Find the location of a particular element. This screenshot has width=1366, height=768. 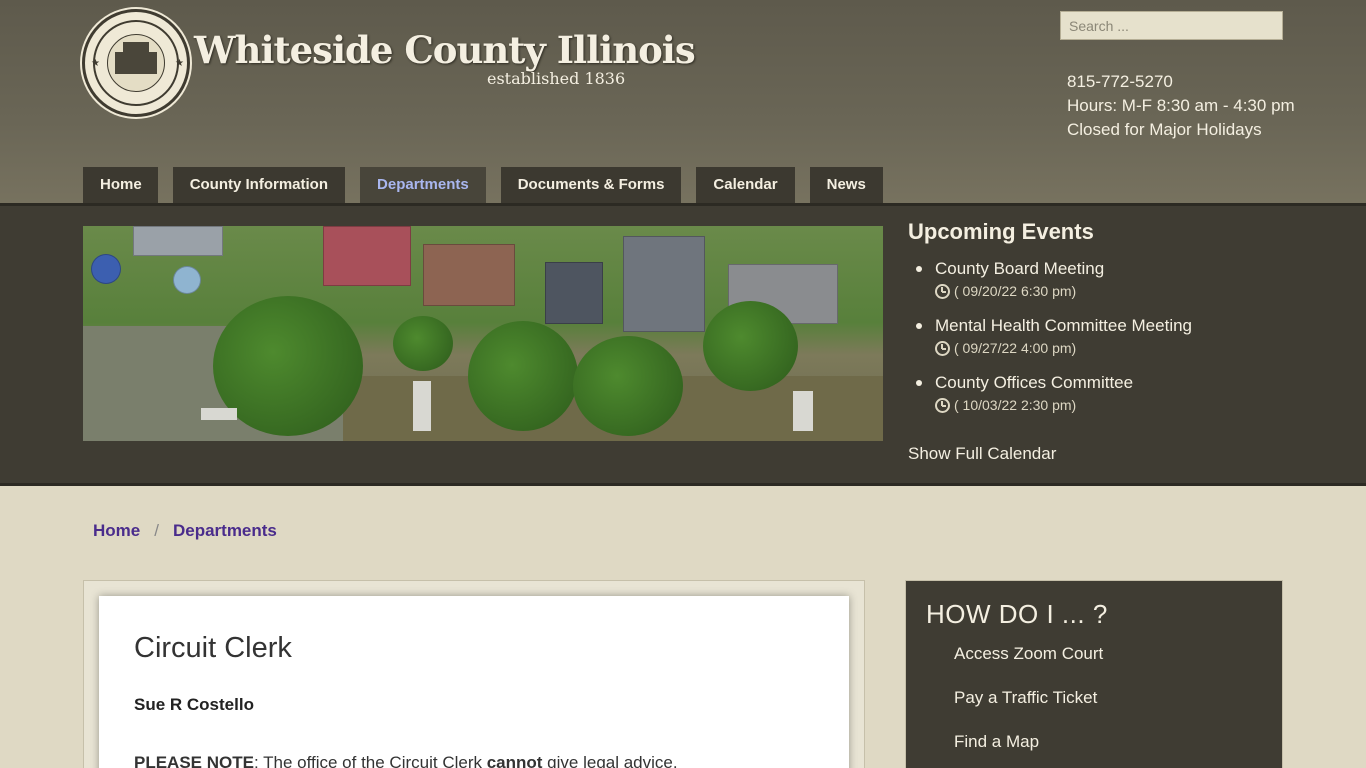

event-date: ( 09/27/22 4:00 pm) is located at coordinates (1015, 348).